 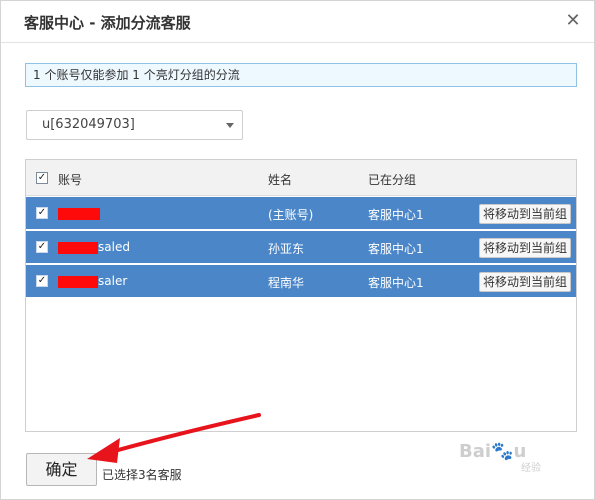 I want to click on table-header: ✓ 账号 姓名 已在分组, so click(x=301, y=178).